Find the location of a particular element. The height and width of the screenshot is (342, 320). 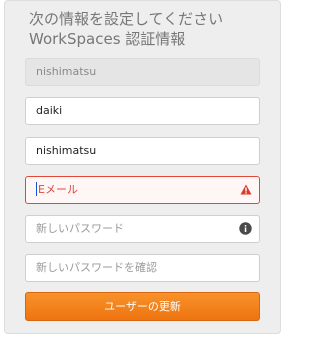

first-name-value: daiki is located at coordinates (49, 110).